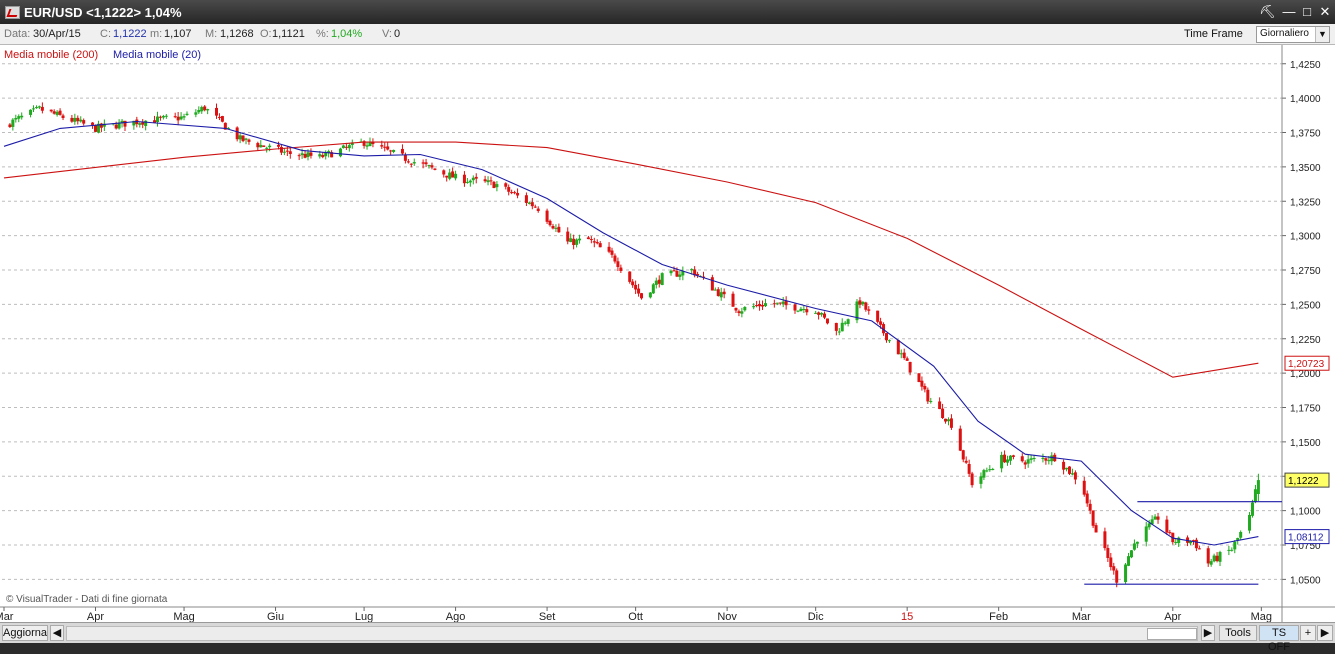 The image size is (1335, 654). What do you see at coordinates (237, 34) in the screenshot?
I see `max-value: 1,1268` at bounding box center [237, 34].